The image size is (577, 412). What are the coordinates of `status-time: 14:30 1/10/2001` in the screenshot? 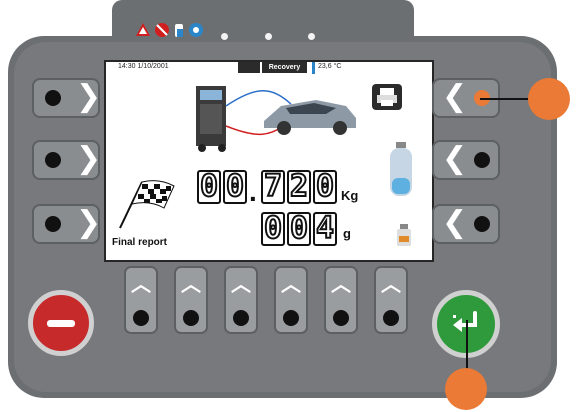 It's located at (143, 66).